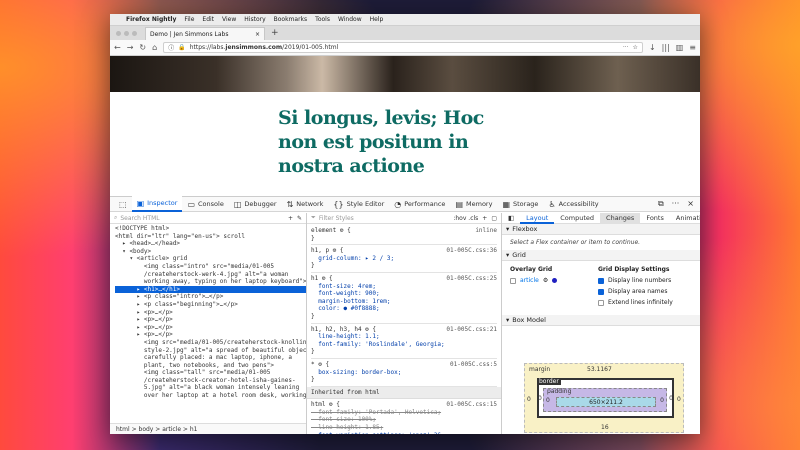  What do you see at coordinates (676, 204) in the screenshot?
I see `more-icon: ···` at bounding box center [676, 204].